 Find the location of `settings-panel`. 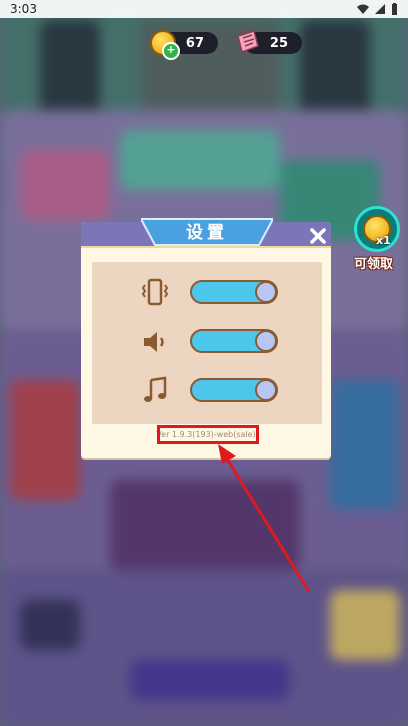

settings-panel is located at coordinates (207, 343).